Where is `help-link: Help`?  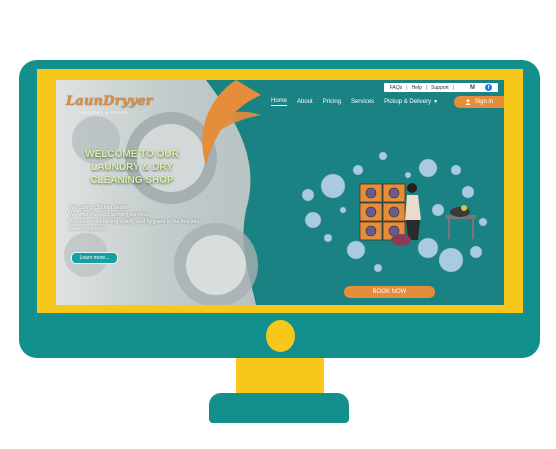
help-link: Help is located at coordinates (417, 88).